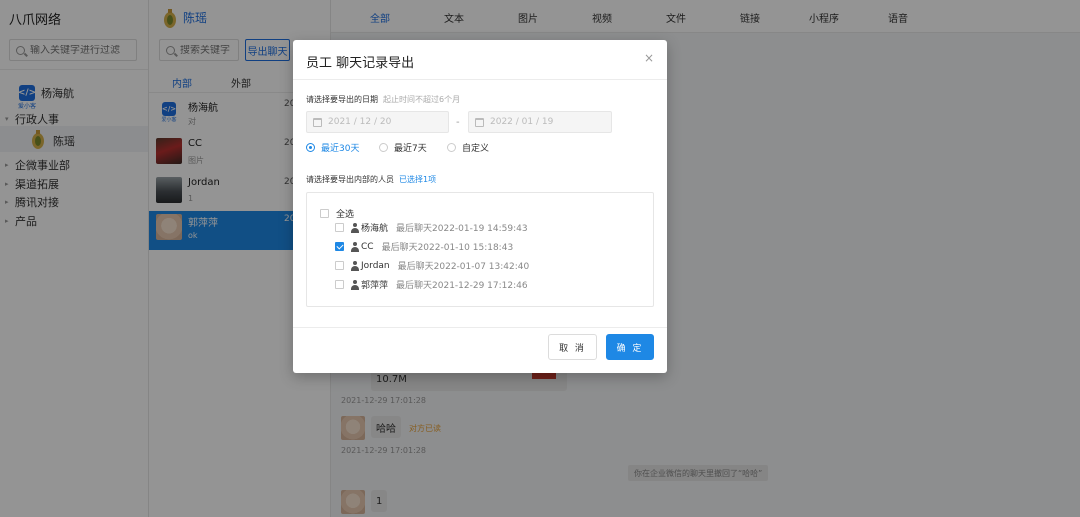  I want to click on date-hint: 起止时间不超过6个月, so click(422, 99).